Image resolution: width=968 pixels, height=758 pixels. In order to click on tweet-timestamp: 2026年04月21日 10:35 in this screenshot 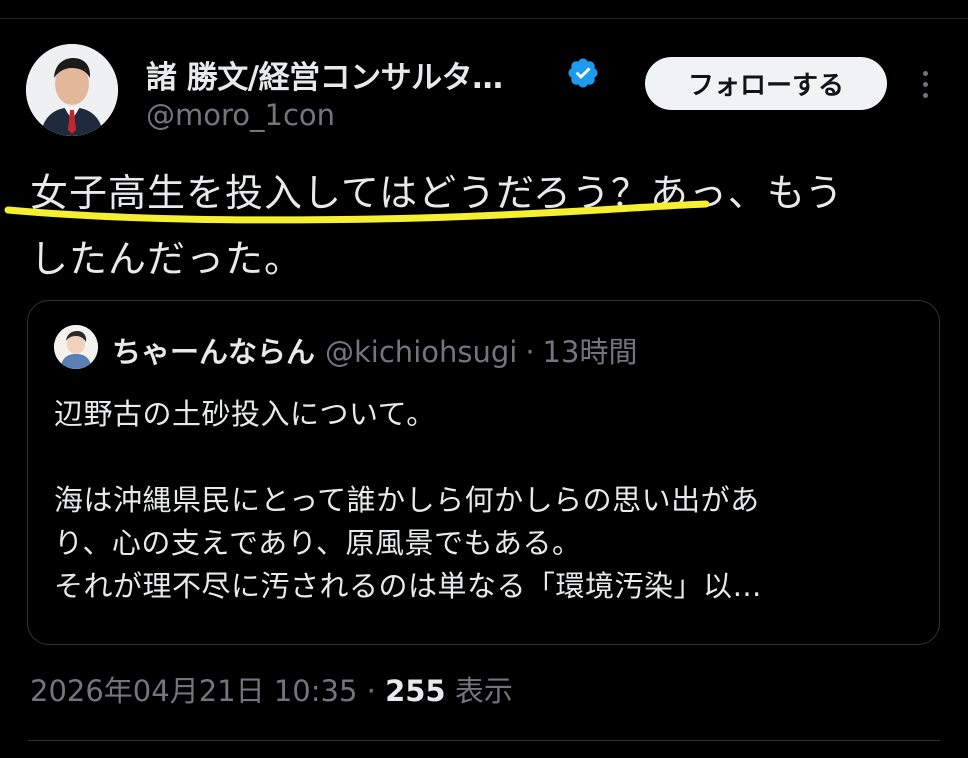, I will do `click(193, 691)`.